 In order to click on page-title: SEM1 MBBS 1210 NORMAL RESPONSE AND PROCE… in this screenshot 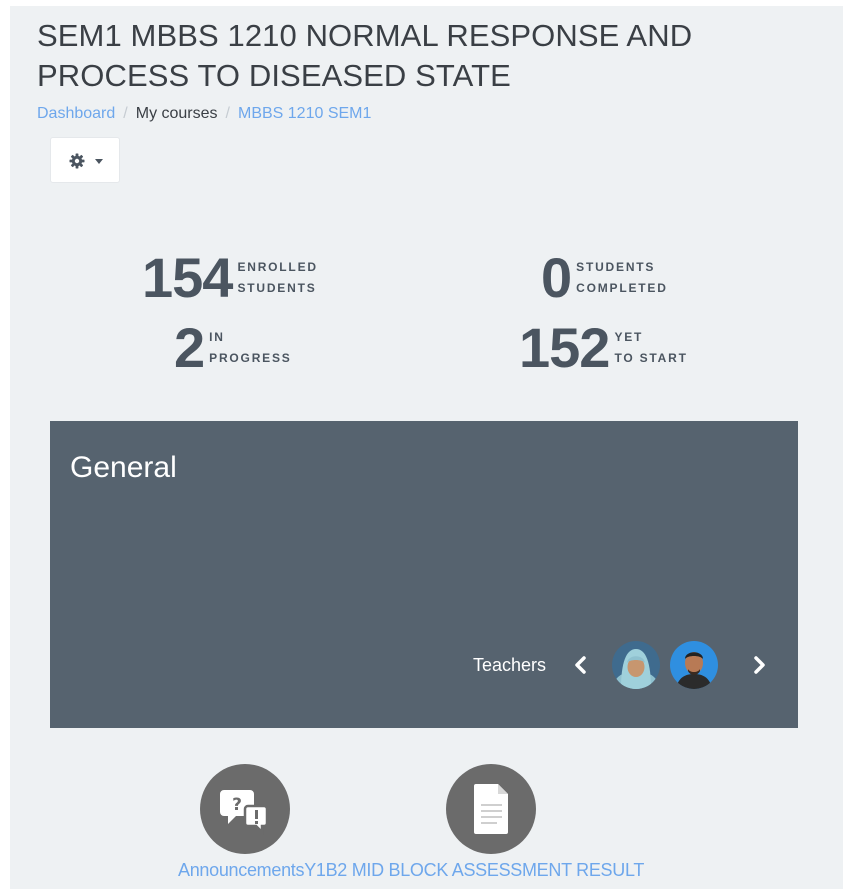, I will do `click(365, 55)`.